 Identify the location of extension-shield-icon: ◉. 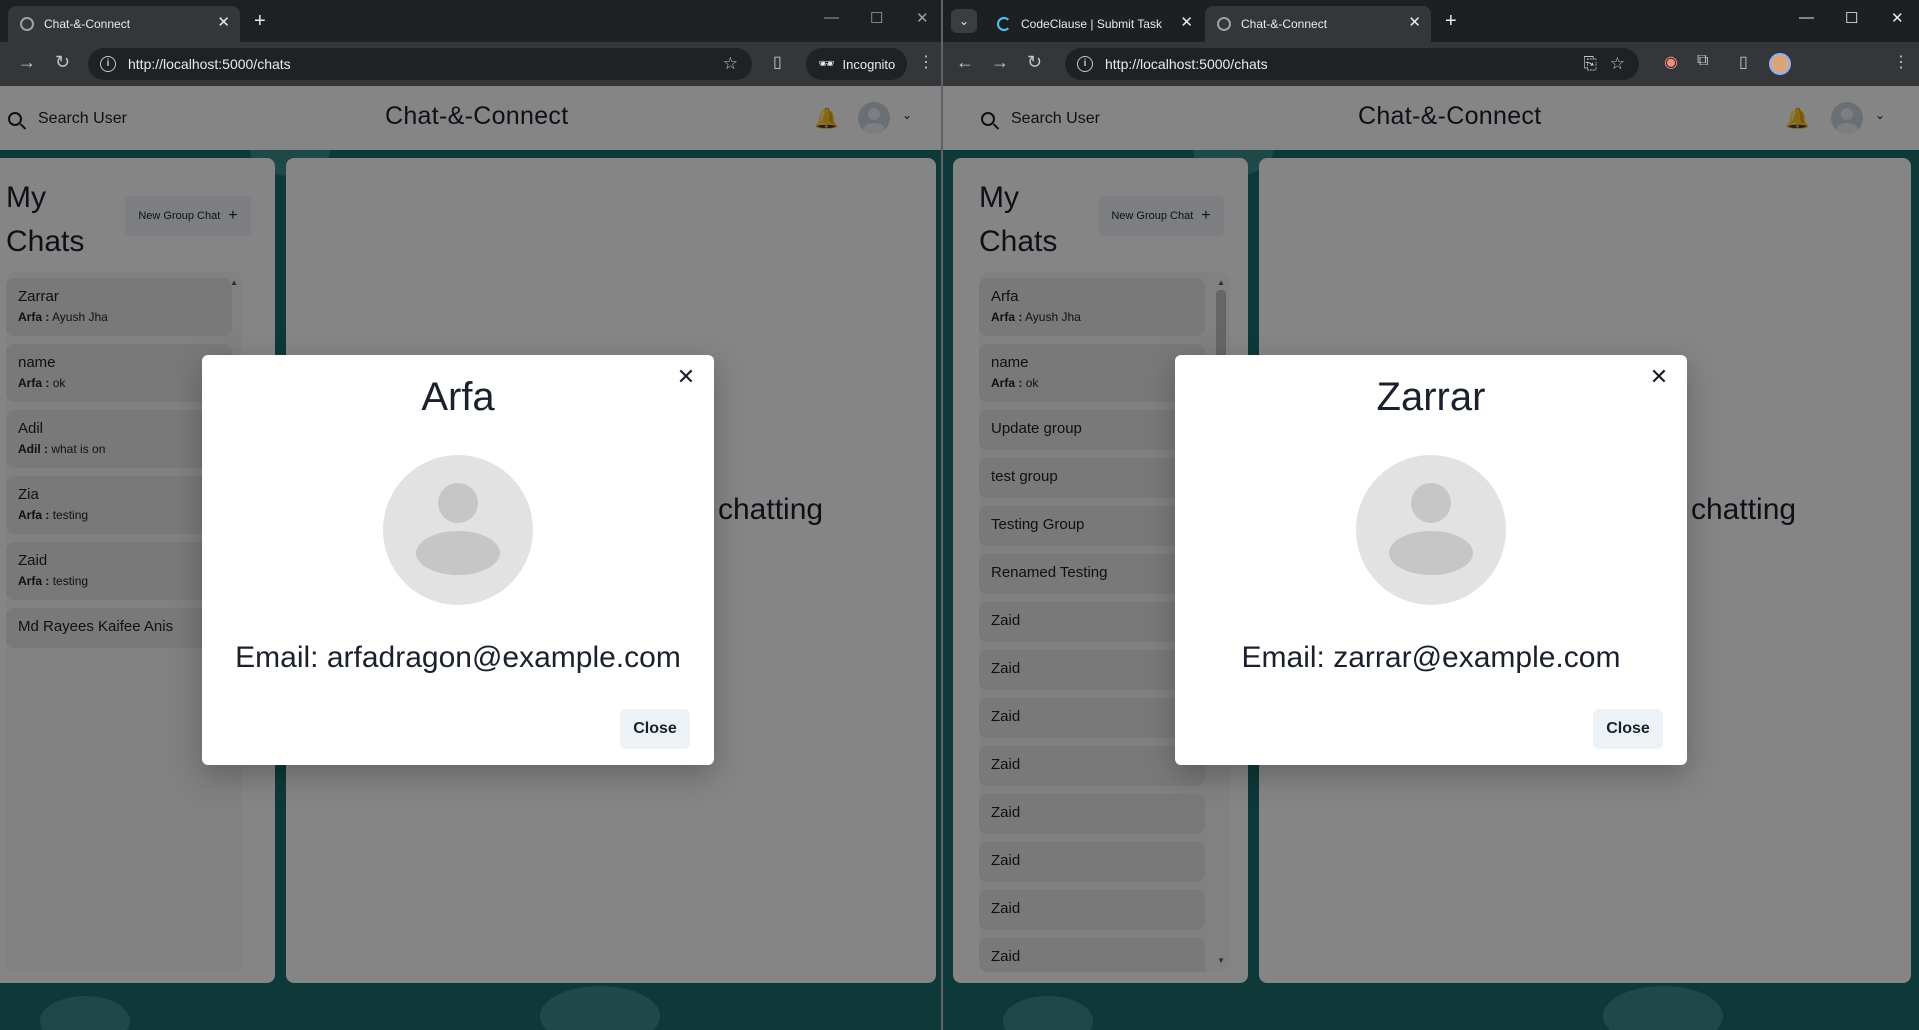
(1671, 62).